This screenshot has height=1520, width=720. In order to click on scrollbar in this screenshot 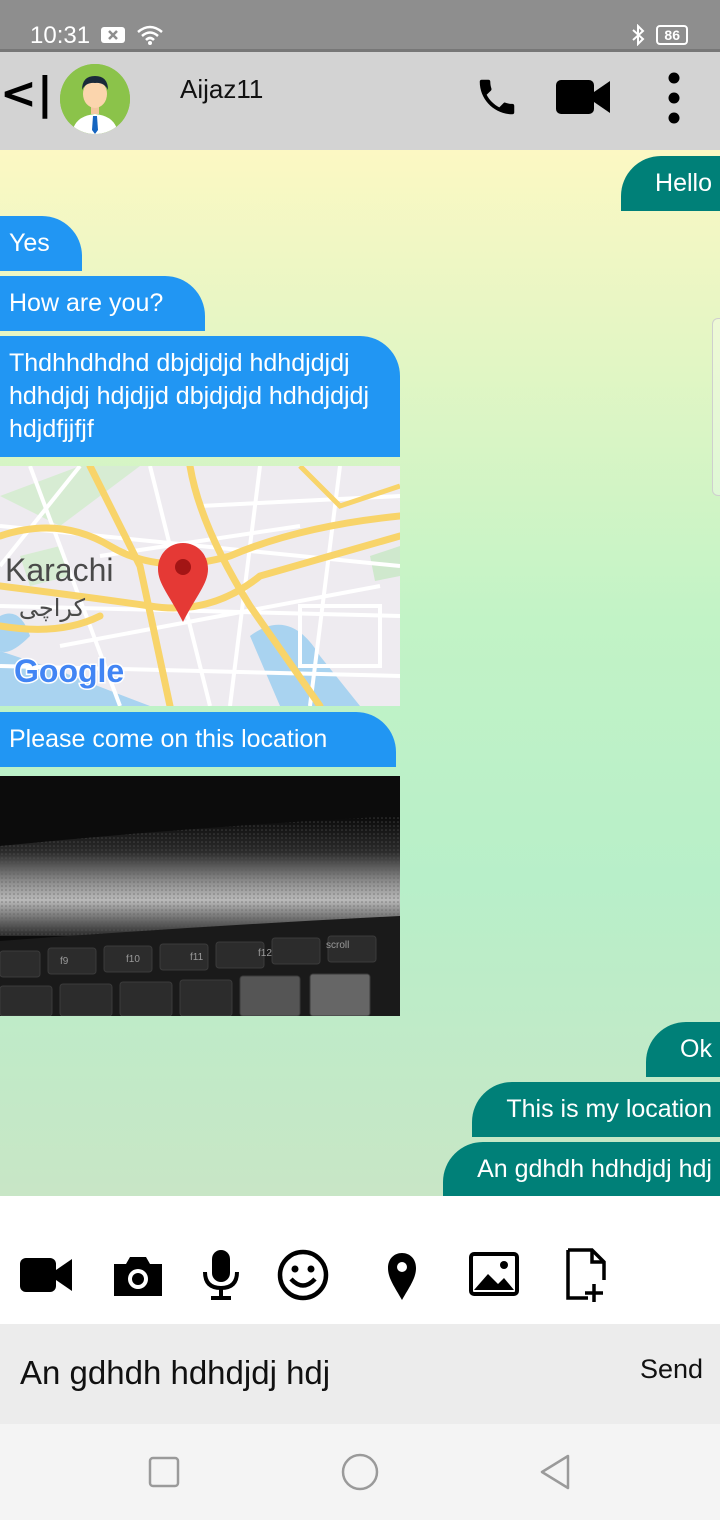, I will do `click(716, 407)`.